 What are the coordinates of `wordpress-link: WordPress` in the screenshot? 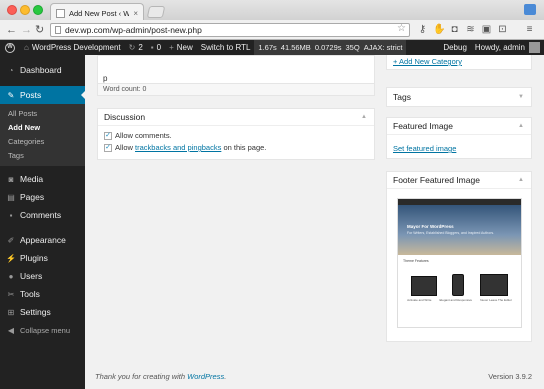 It's located at (205, 376).